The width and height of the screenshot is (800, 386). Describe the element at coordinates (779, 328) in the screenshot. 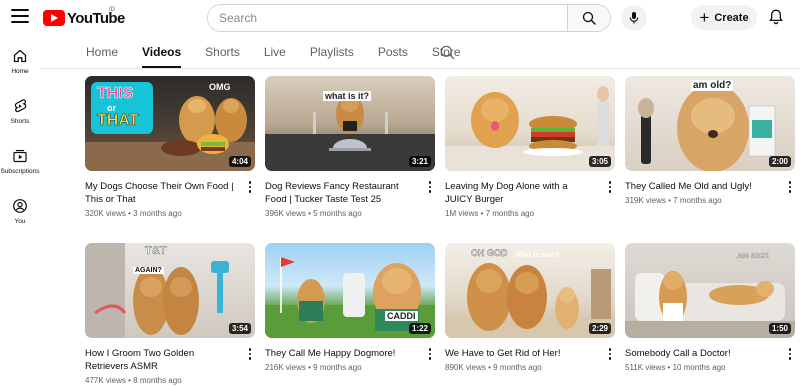

I see `video-duration: 1:50` at that location.